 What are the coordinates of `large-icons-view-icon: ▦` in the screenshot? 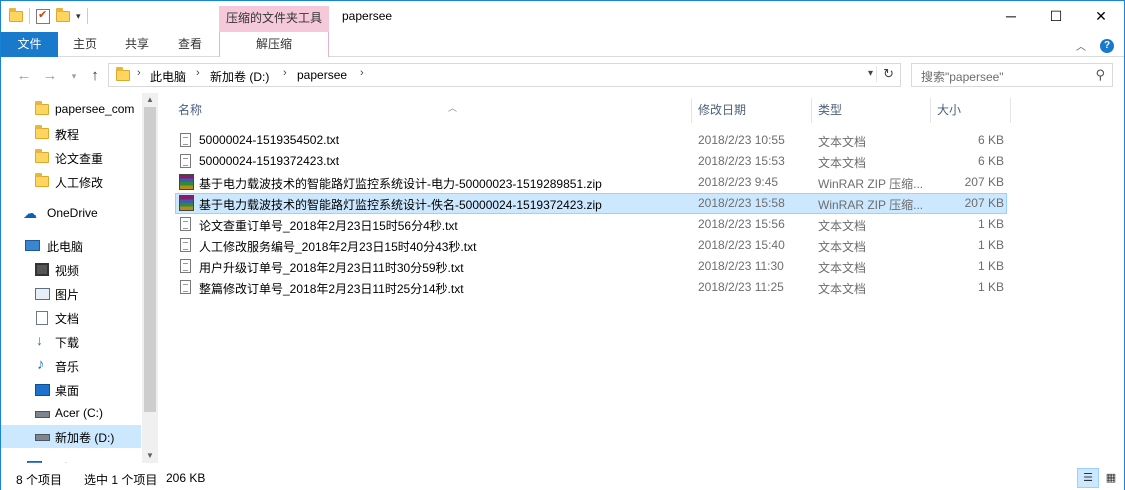 It's located at (1111, 478).